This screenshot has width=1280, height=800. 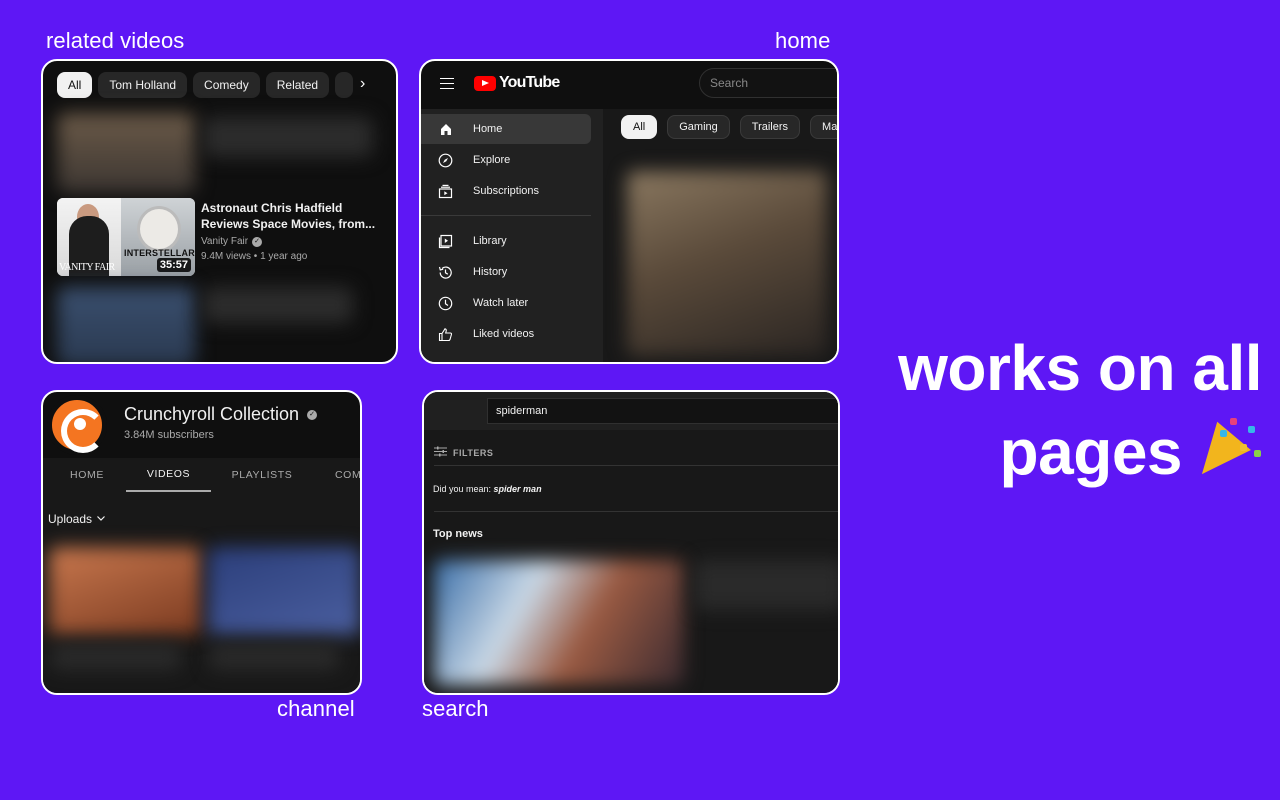 What do you see at coordinates (1080, 452) in the screenshot?
I see `headline-line-2: pages` at bounding box center [1080, 452].